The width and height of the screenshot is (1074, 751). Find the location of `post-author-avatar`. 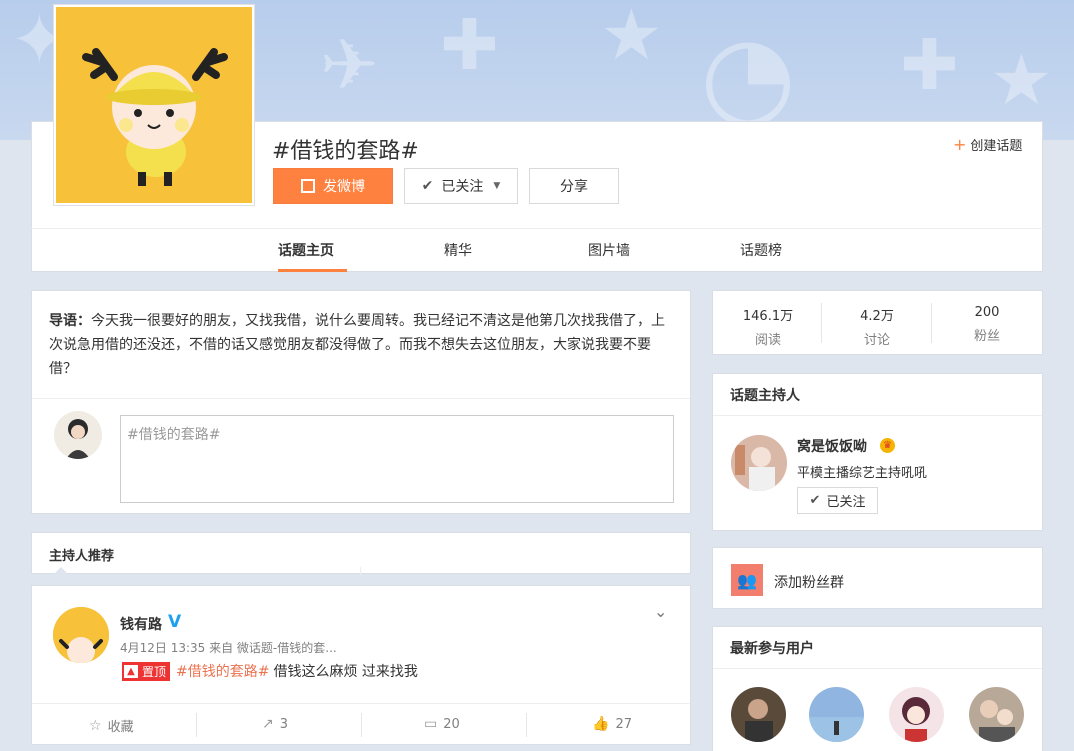

post-author-avatar is located at coordinates (81, 635).